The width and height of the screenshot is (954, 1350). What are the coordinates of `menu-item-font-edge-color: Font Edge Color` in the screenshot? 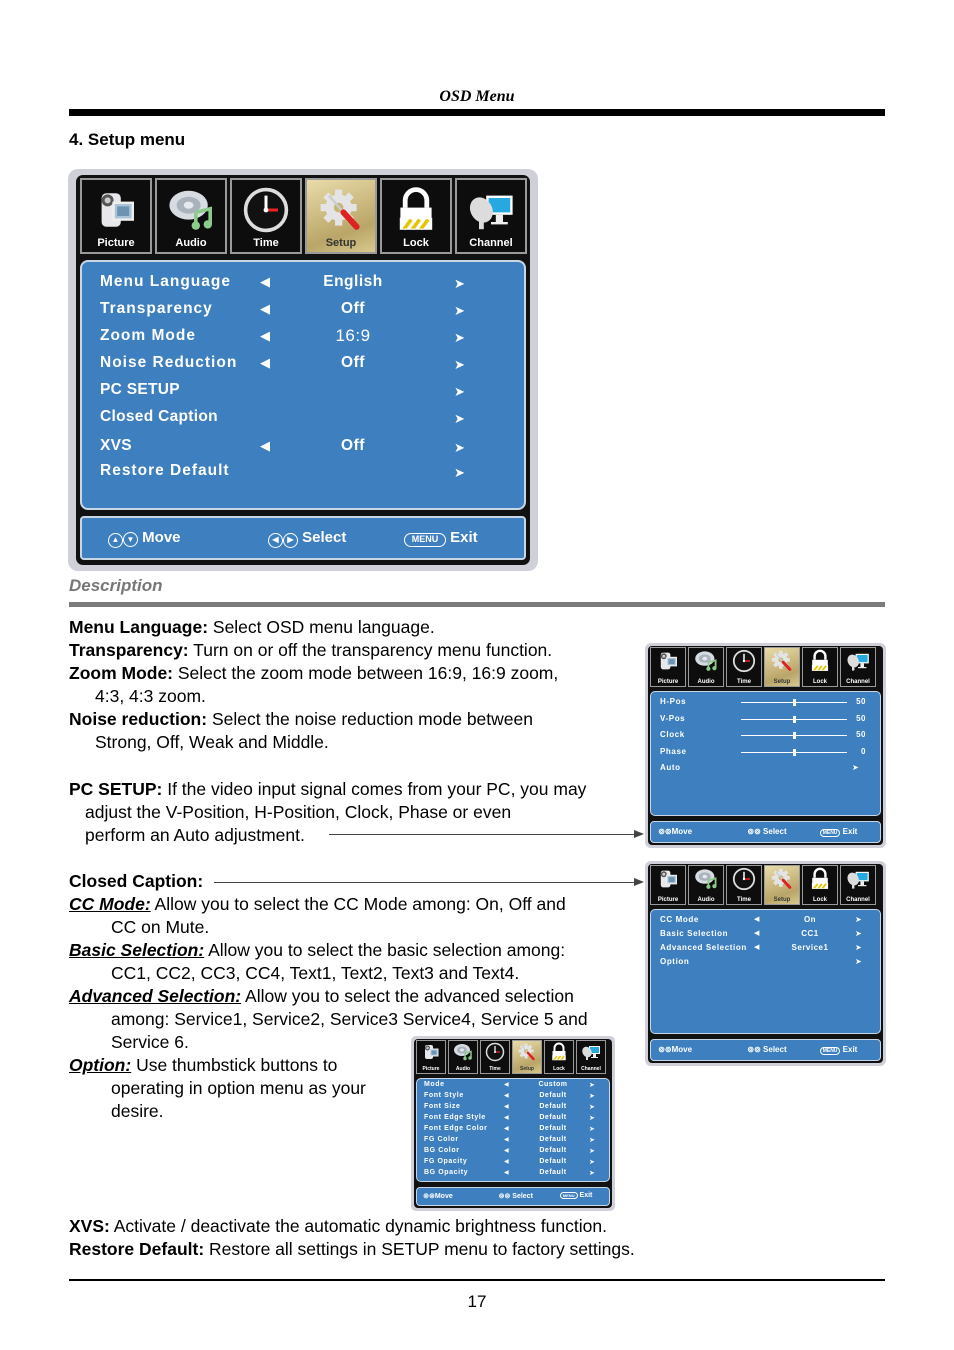 It's located at (455, 1128).